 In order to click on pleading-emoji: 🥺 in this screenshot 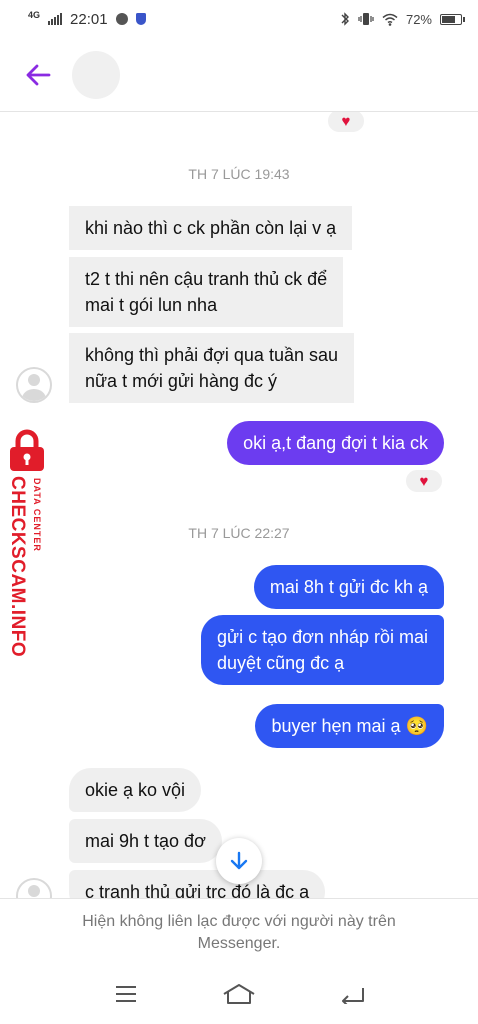, I will do `click(416, 726)`.